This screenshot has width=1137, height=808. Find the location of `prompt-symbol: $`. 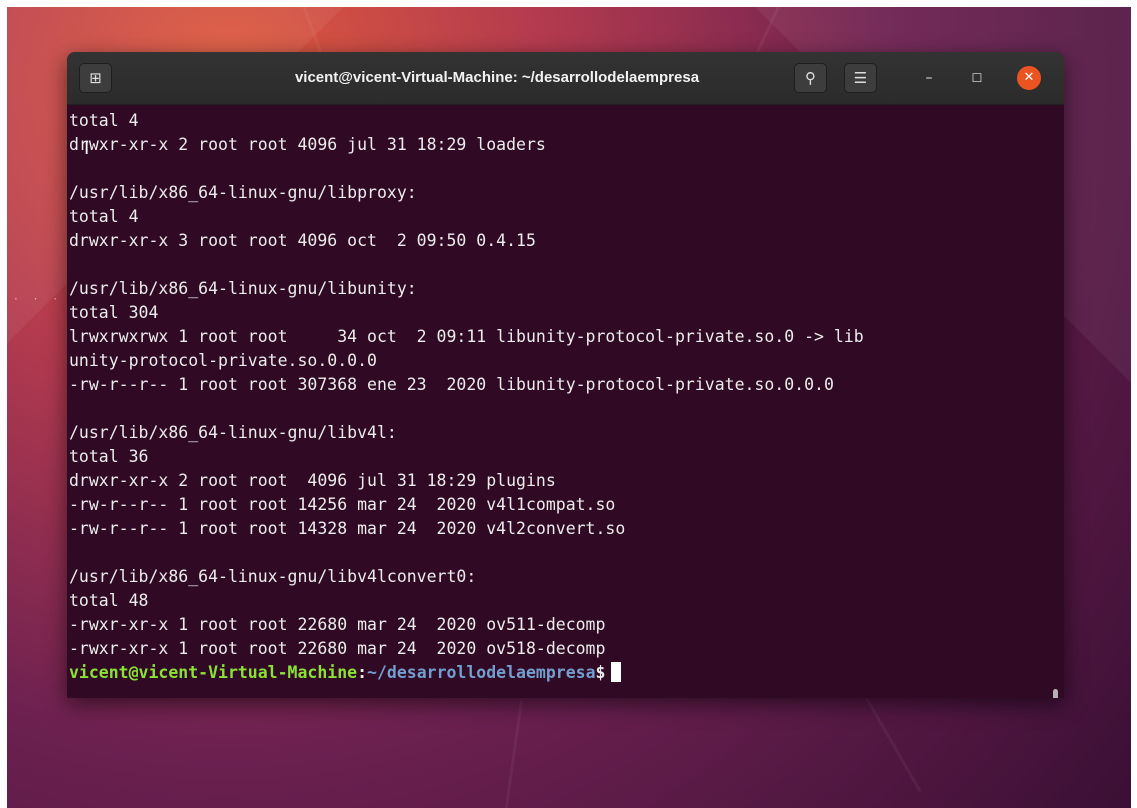

prompt-symbol: $ is located at coordinates (600, 672).